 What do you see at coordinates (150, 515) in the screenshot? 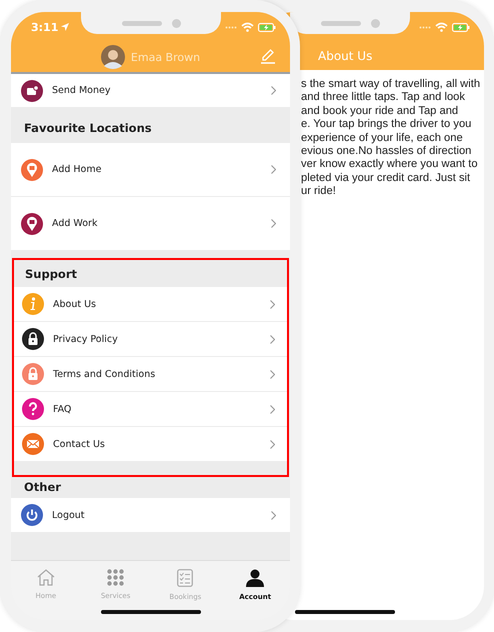
I see `menu-row: Logout` at bounding box center [150, 515].